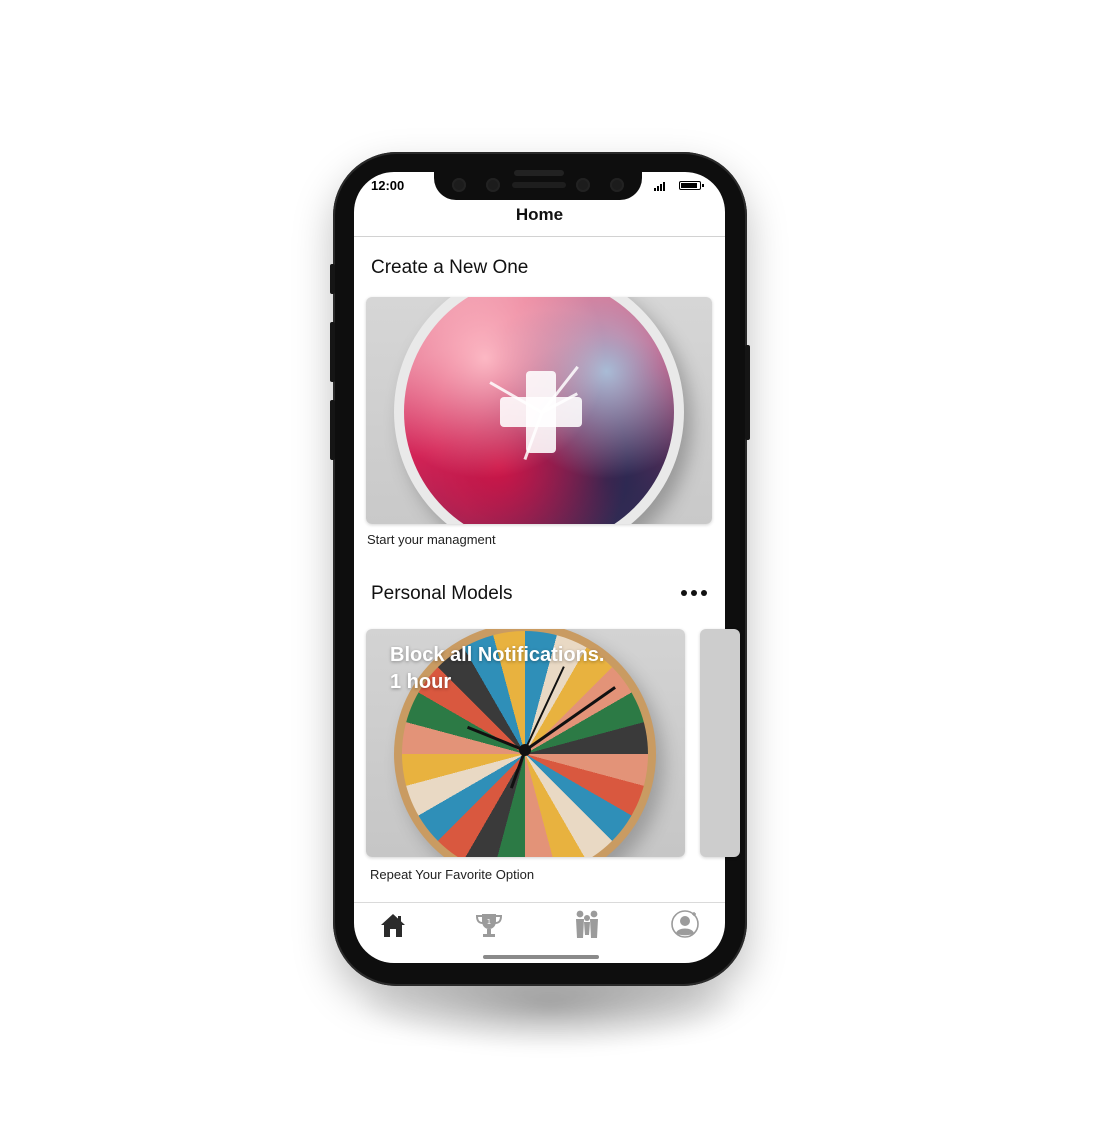 This screenshot has width=1100, height=1136. I want to click on create-new-card, so click(539, 410).